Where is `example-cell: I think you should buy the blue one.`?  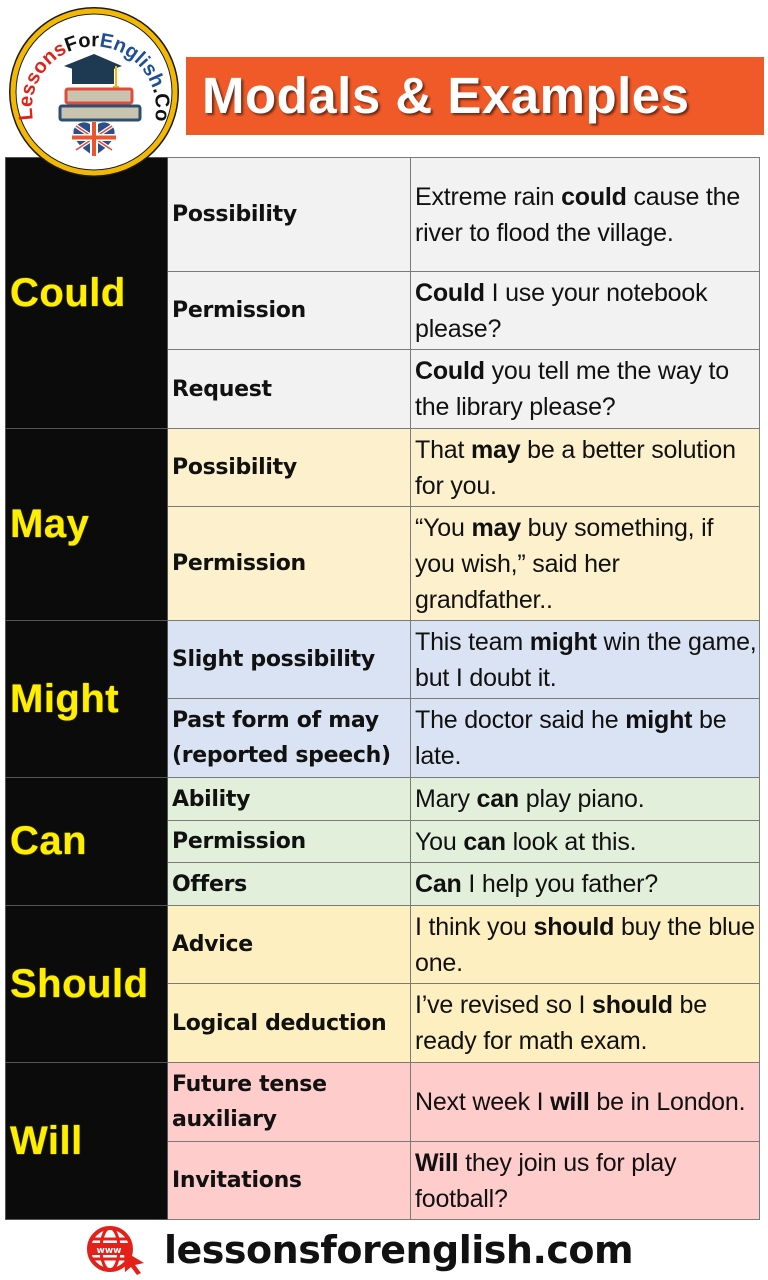
example-cell: I think you should buy the blue one. is located at coordinates (585, 944).